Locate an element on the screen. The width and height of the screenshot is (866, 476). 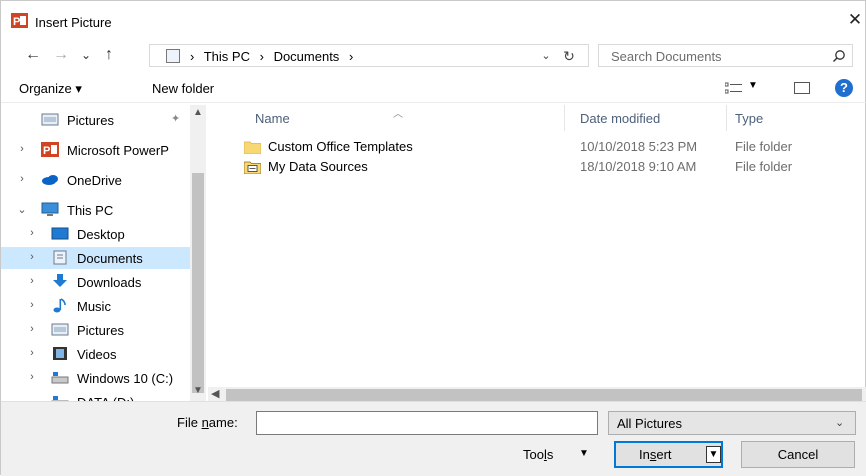
refresh-icon: ↻ is located at coordinates (569, 56).